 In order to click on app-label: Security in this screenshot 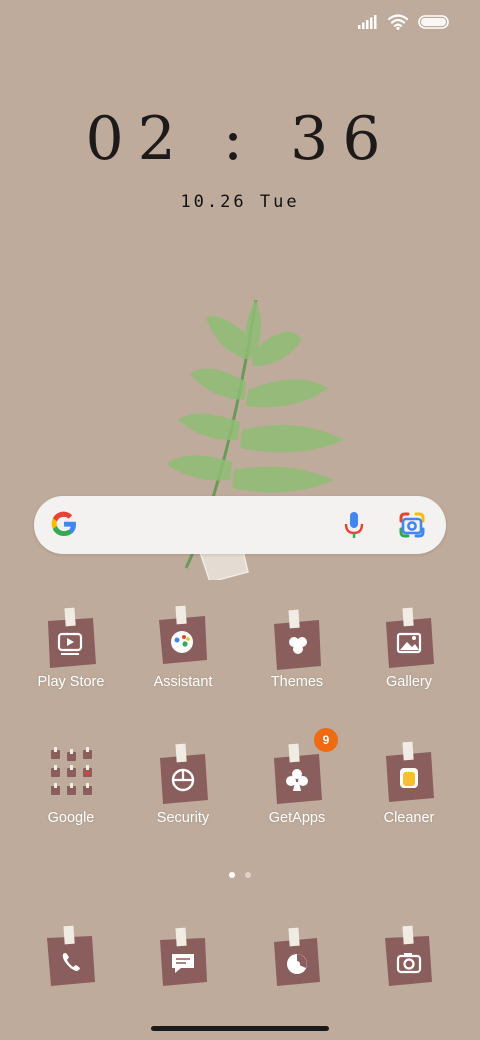, I will do `click(183, 818)`.